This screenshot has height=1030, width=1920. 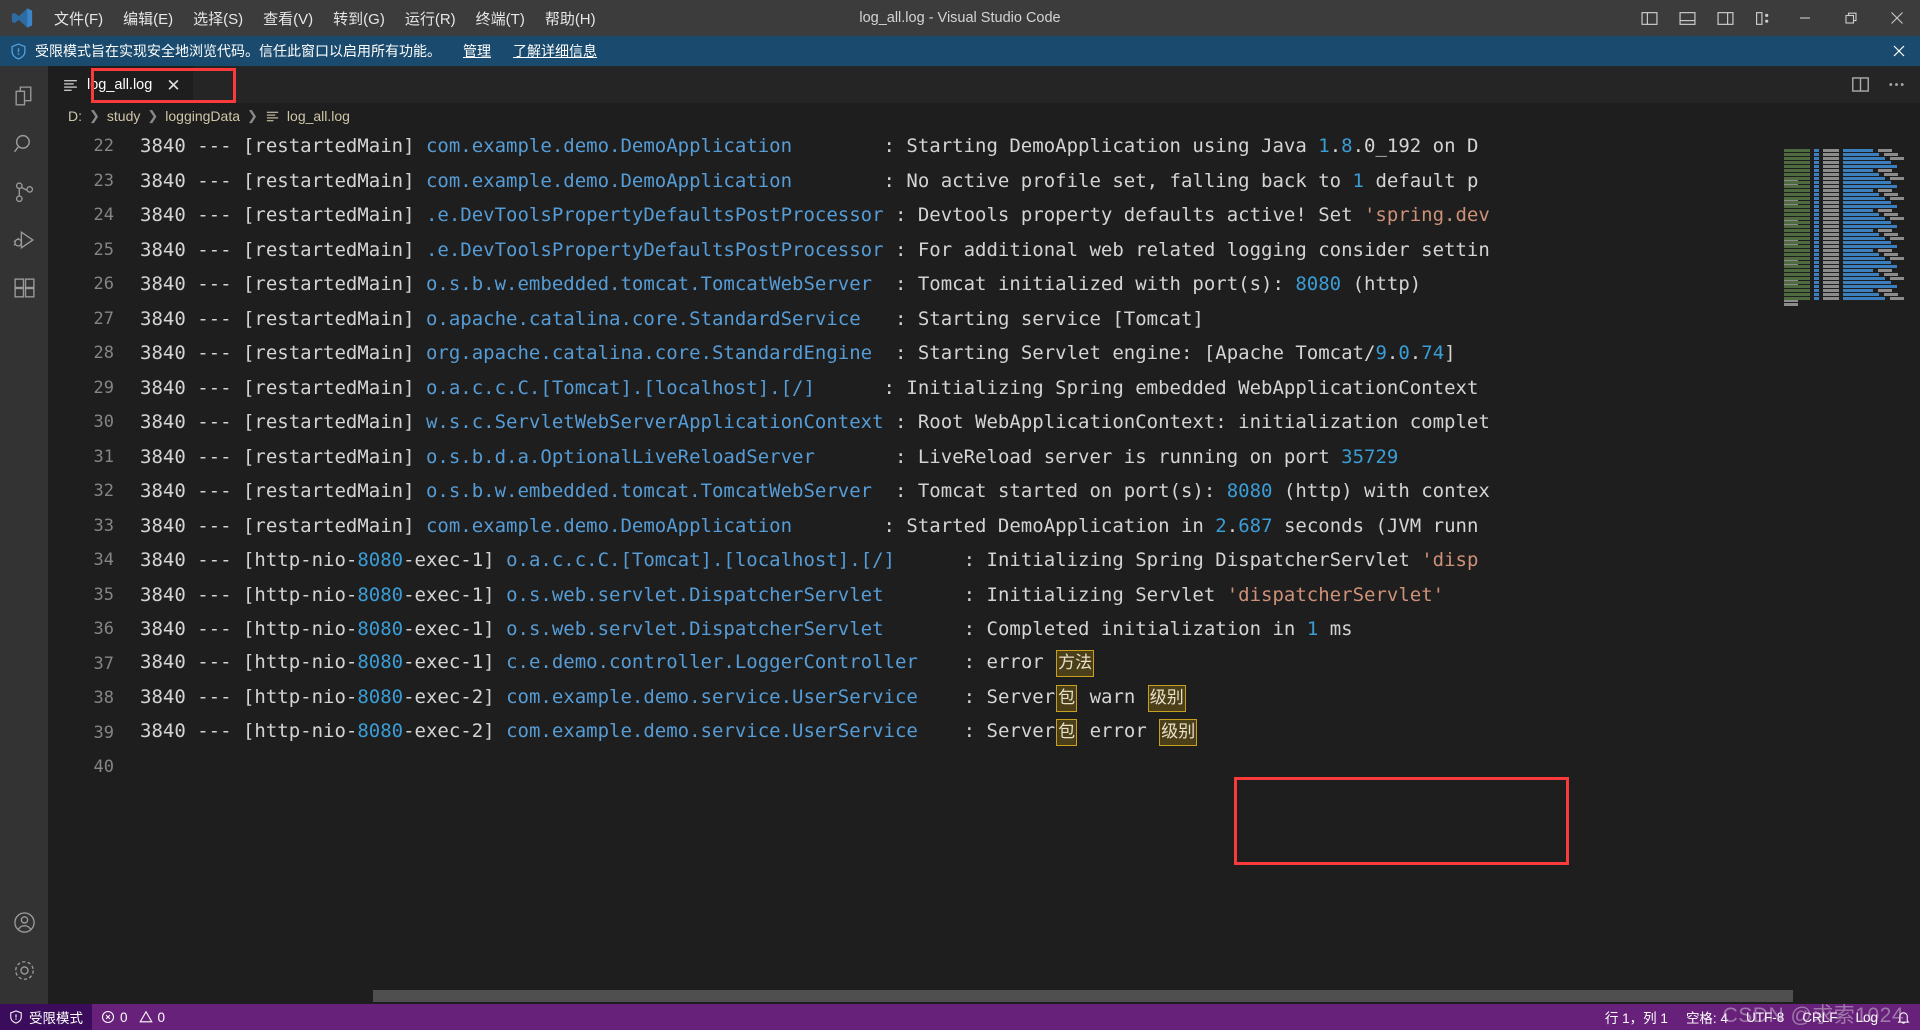 I want to click on toggle-secondary-sidebar-icon, so click(x=1725, y=18).